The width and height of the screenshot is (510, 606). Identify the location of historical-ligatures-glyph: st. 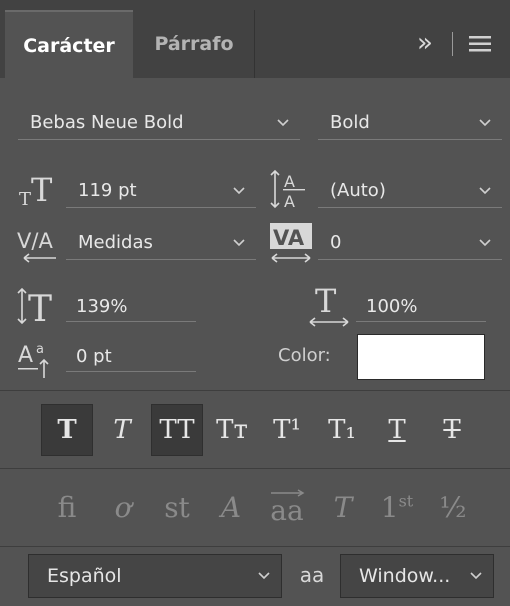
(177, 507).